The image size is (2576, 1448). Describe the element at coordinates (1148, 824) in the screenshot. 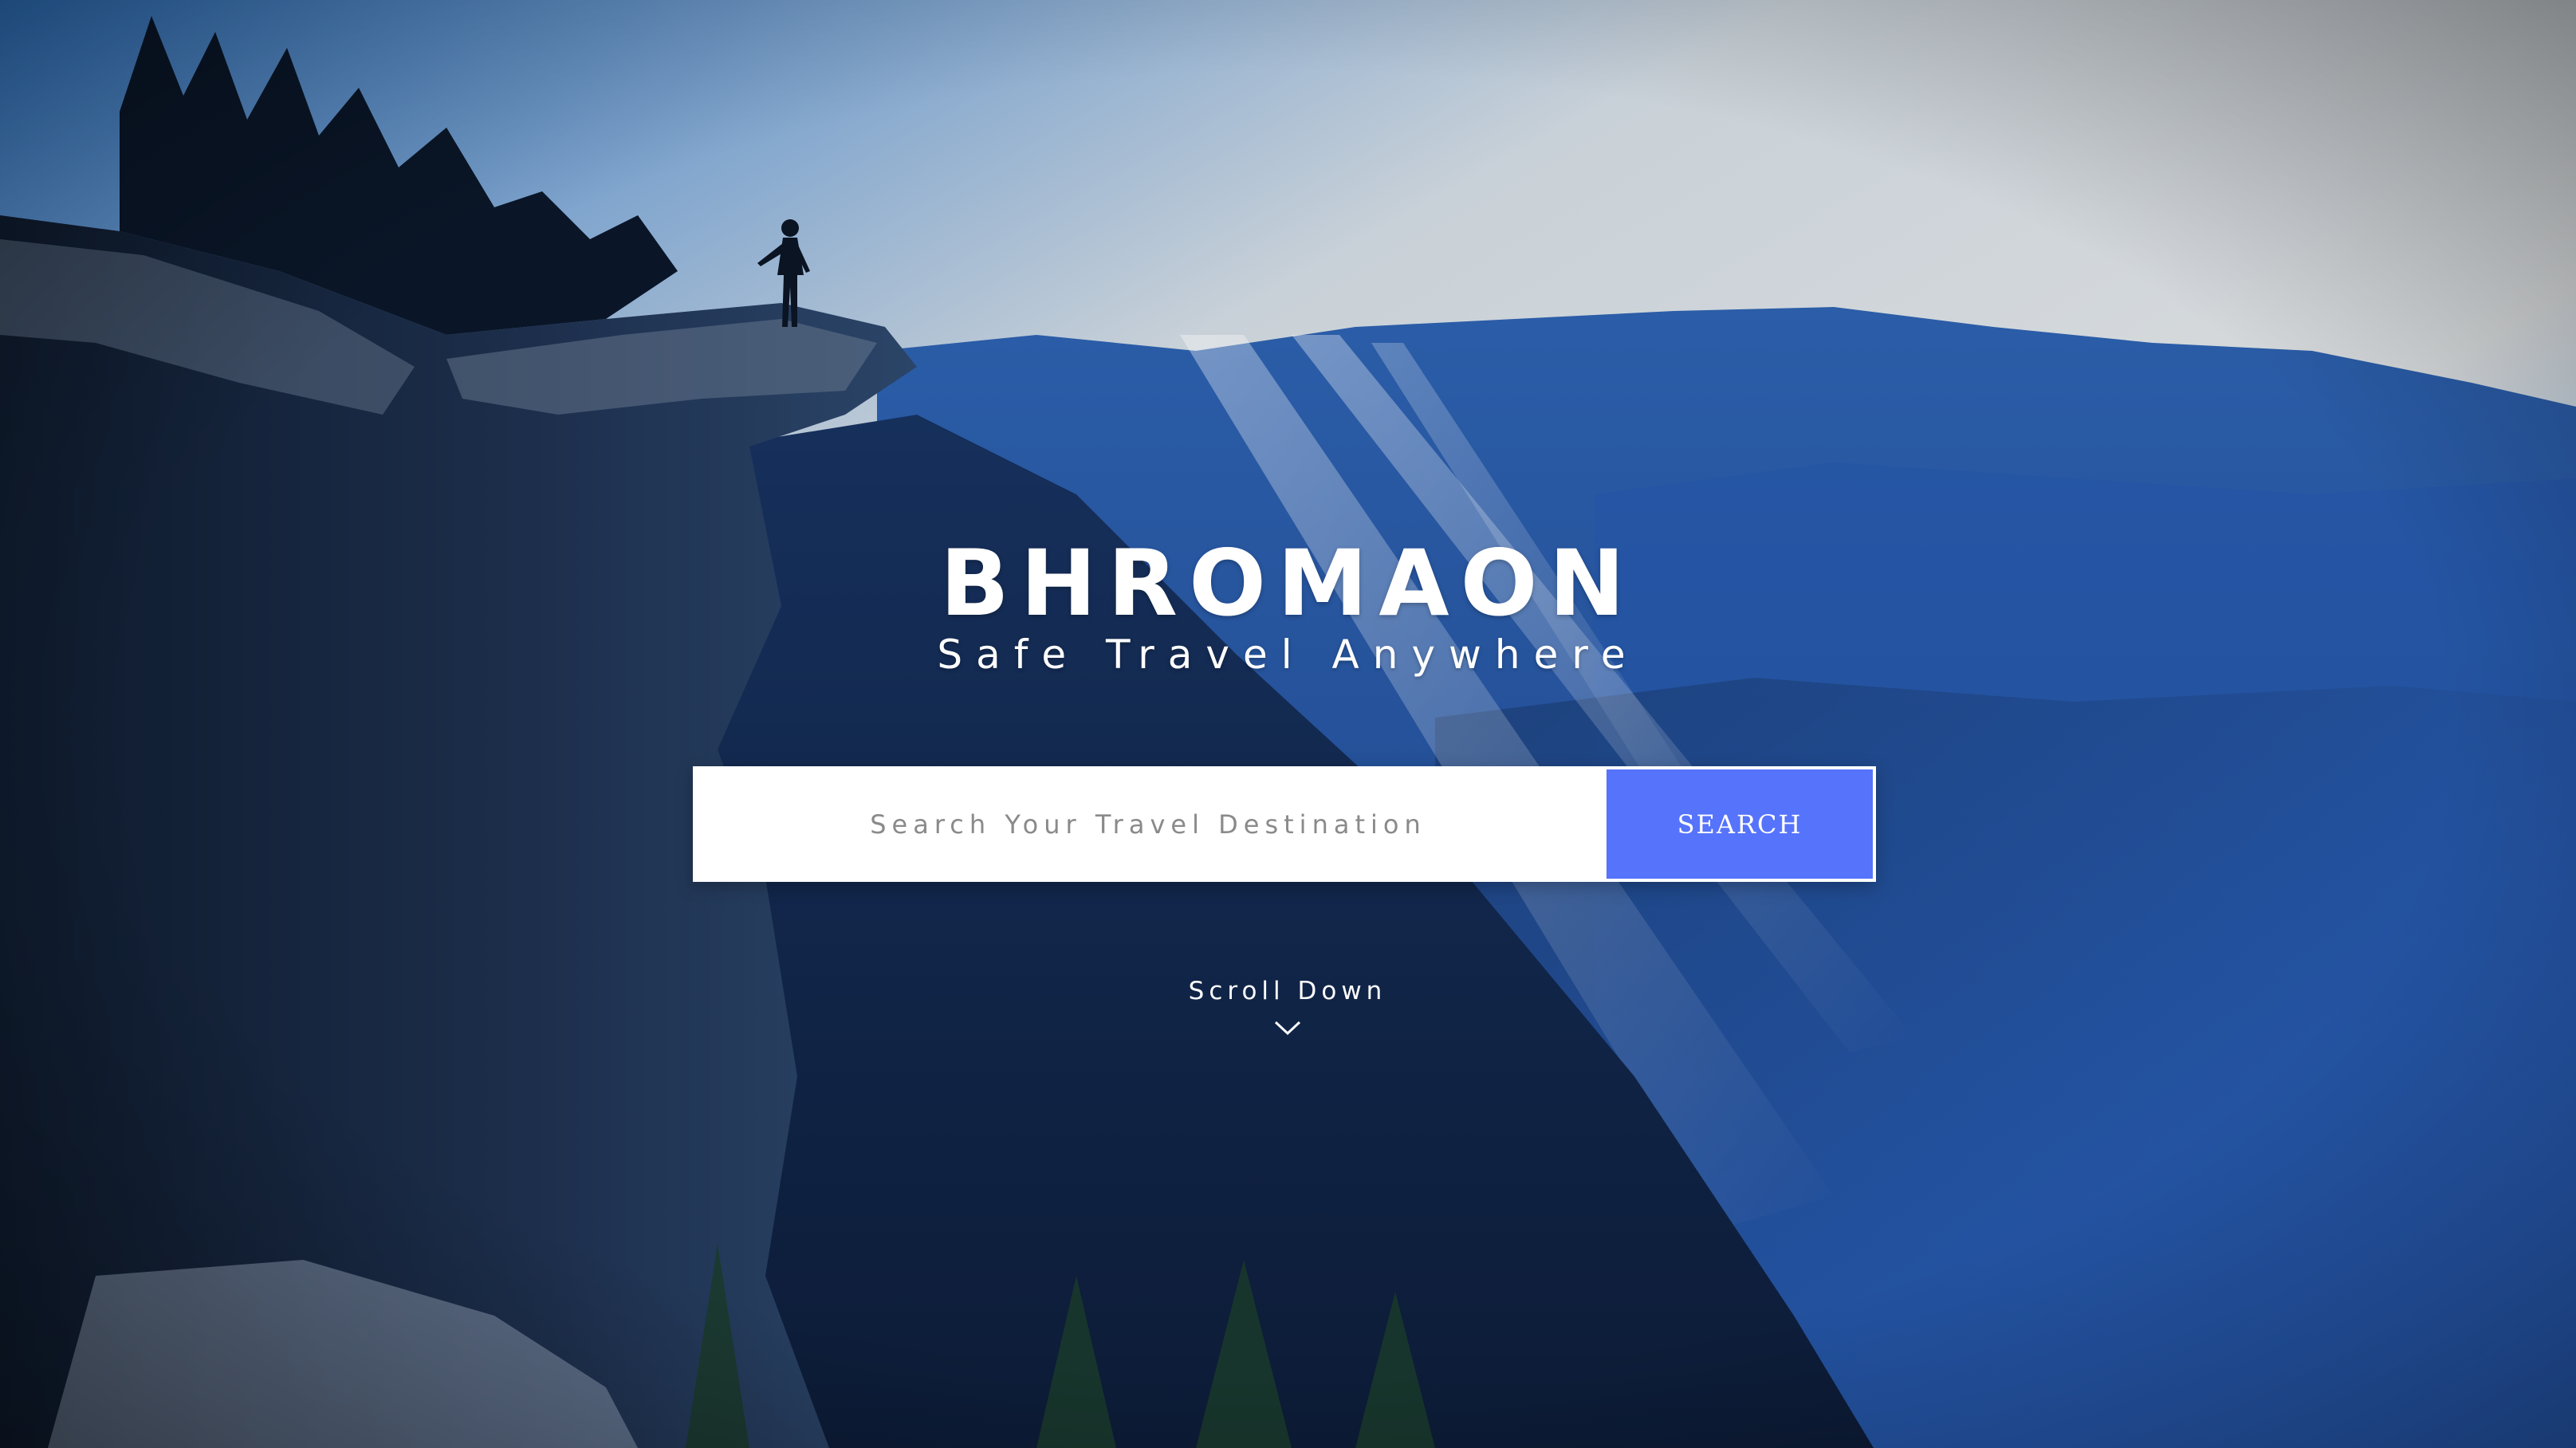

I see `destination-search-input` at that location.